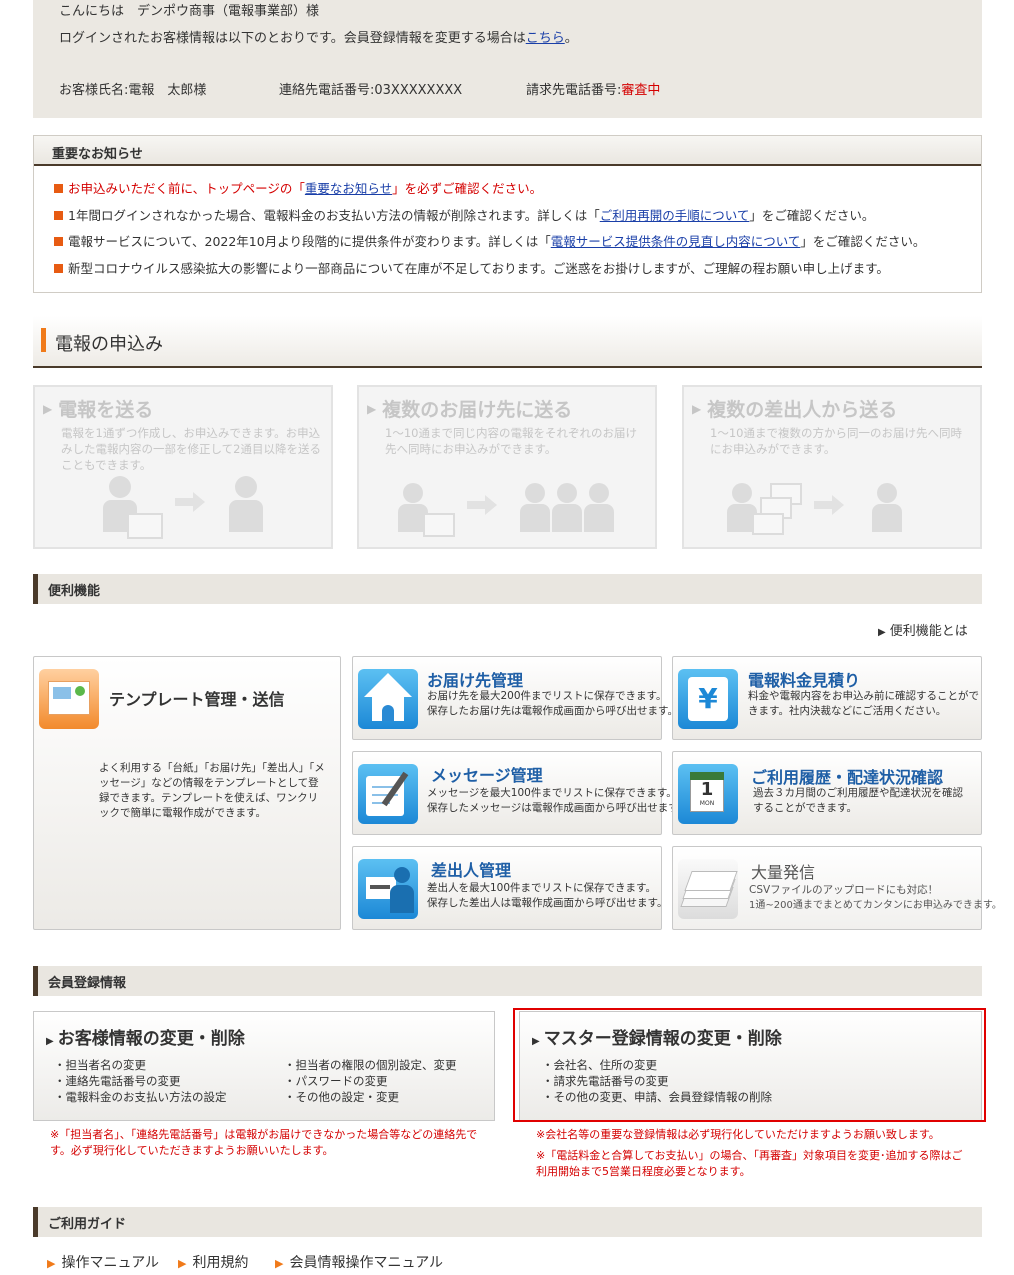 The image size is (1014, 1275). What do you see at coordinates (43, 340) in the screenshot?
I see `accent-bar` at bounding box center [43, 340].